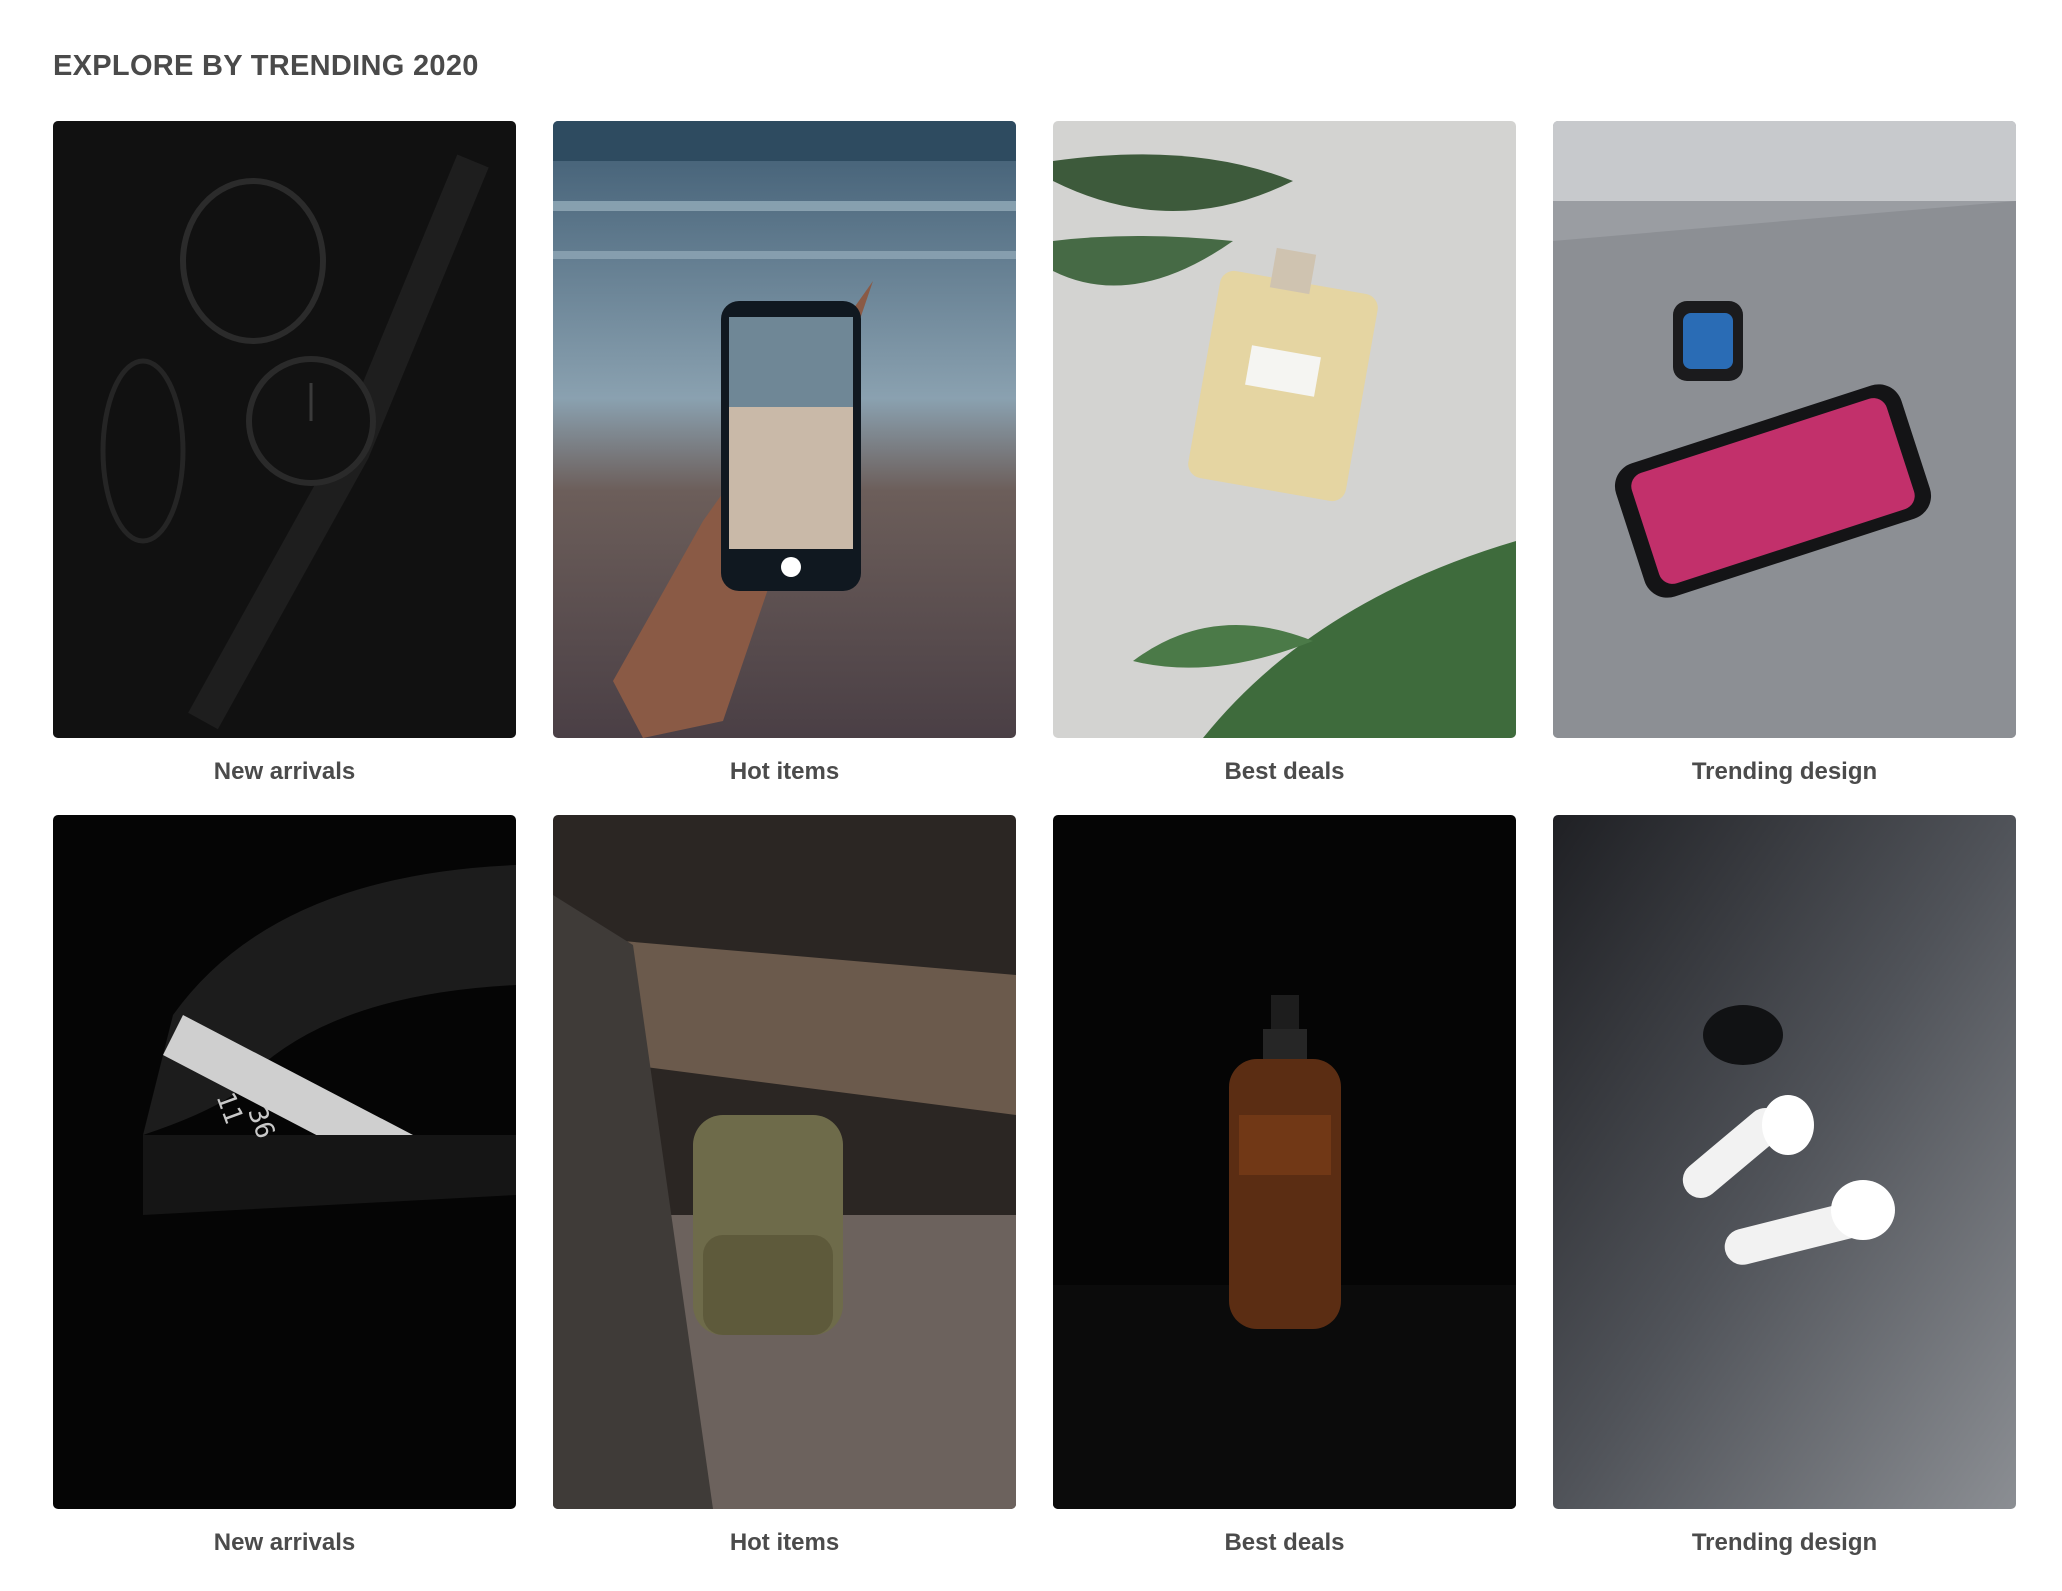  I want to click on category-image: 11 36, so click(284, 1162).